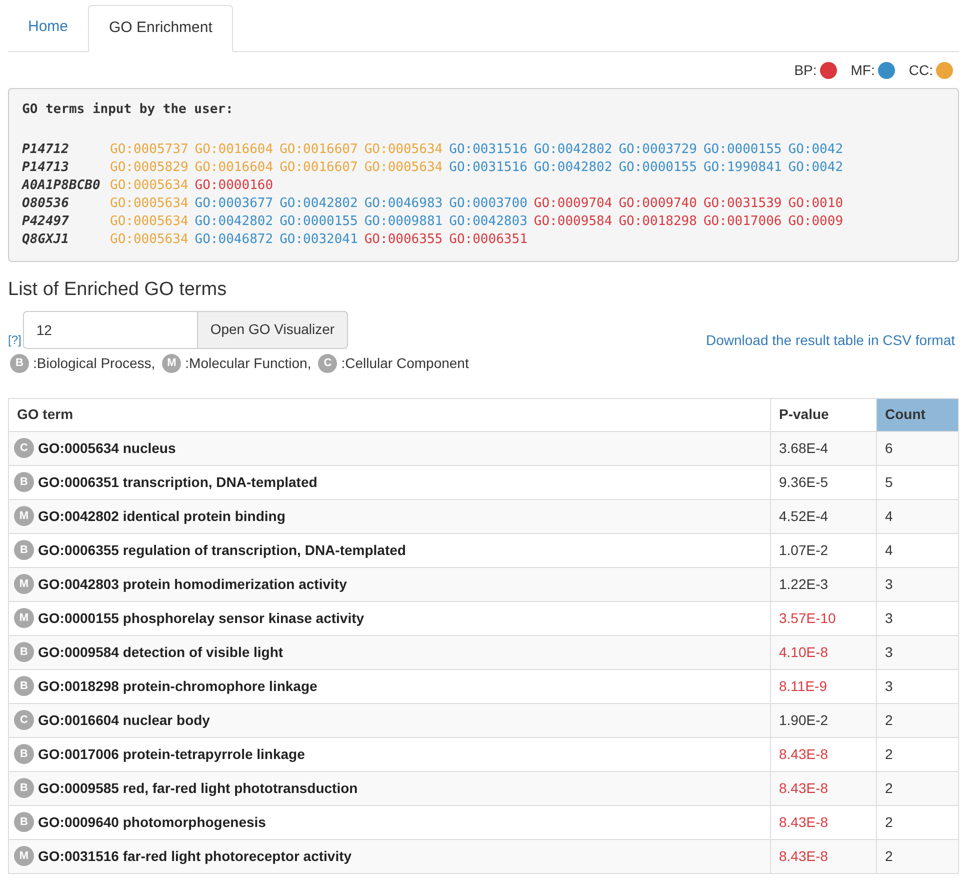 The image size is (967, 894). Describe the element at coordinates (657, 204) in the screenshot. I see `go-term: GO:0009740` at that location.